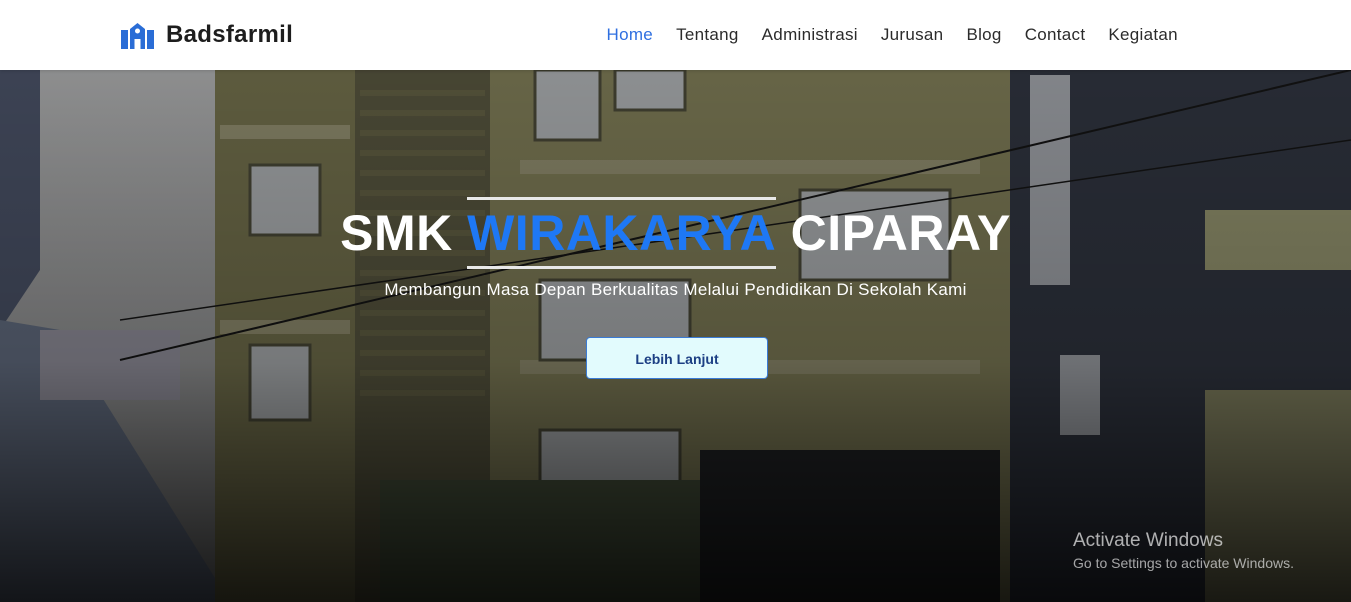 The height and width of the screenshot is (602, 1351). Describe the element at coordinates (707, 35) in the screenshot. I see `nav-item-tentang: Tentang` at that location.